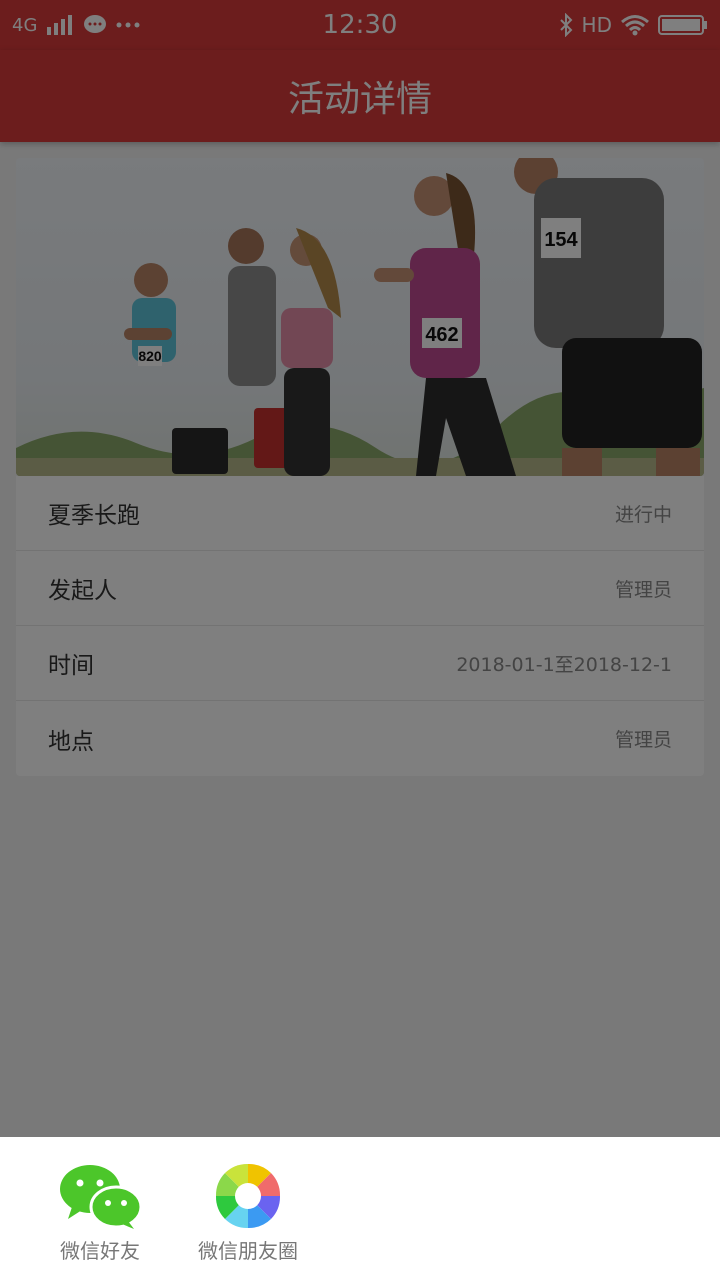 The height and width of the screenshot is (1280, 720). Describe the element at coordinates (360, 1208) in the screenshot. I see `share-sheet: 微信好友 微信朋友圈` at that location.